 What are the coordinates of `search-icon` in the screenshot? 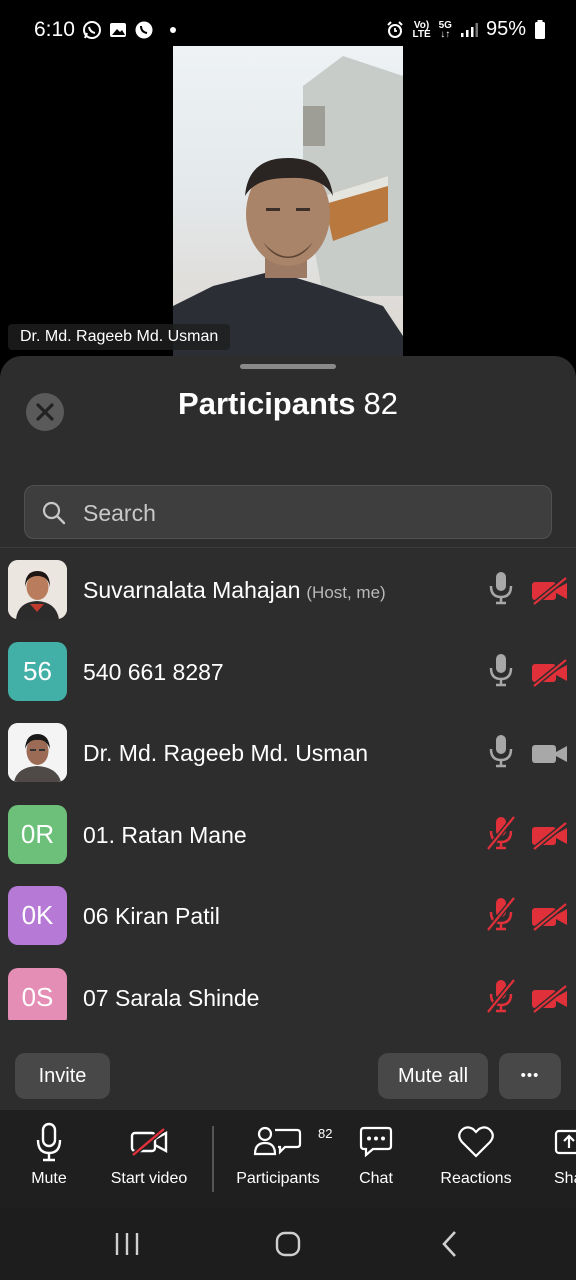 It's located at (54, 513).